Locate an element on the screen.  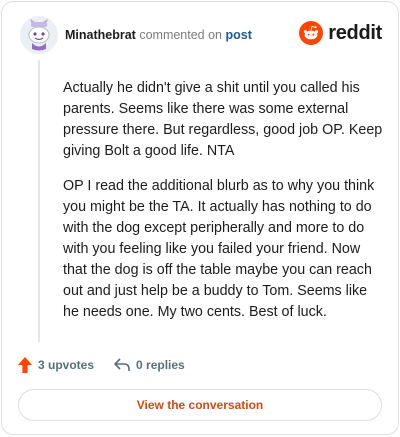
snoo-avatar-icon is located at coordinates (39, 35).